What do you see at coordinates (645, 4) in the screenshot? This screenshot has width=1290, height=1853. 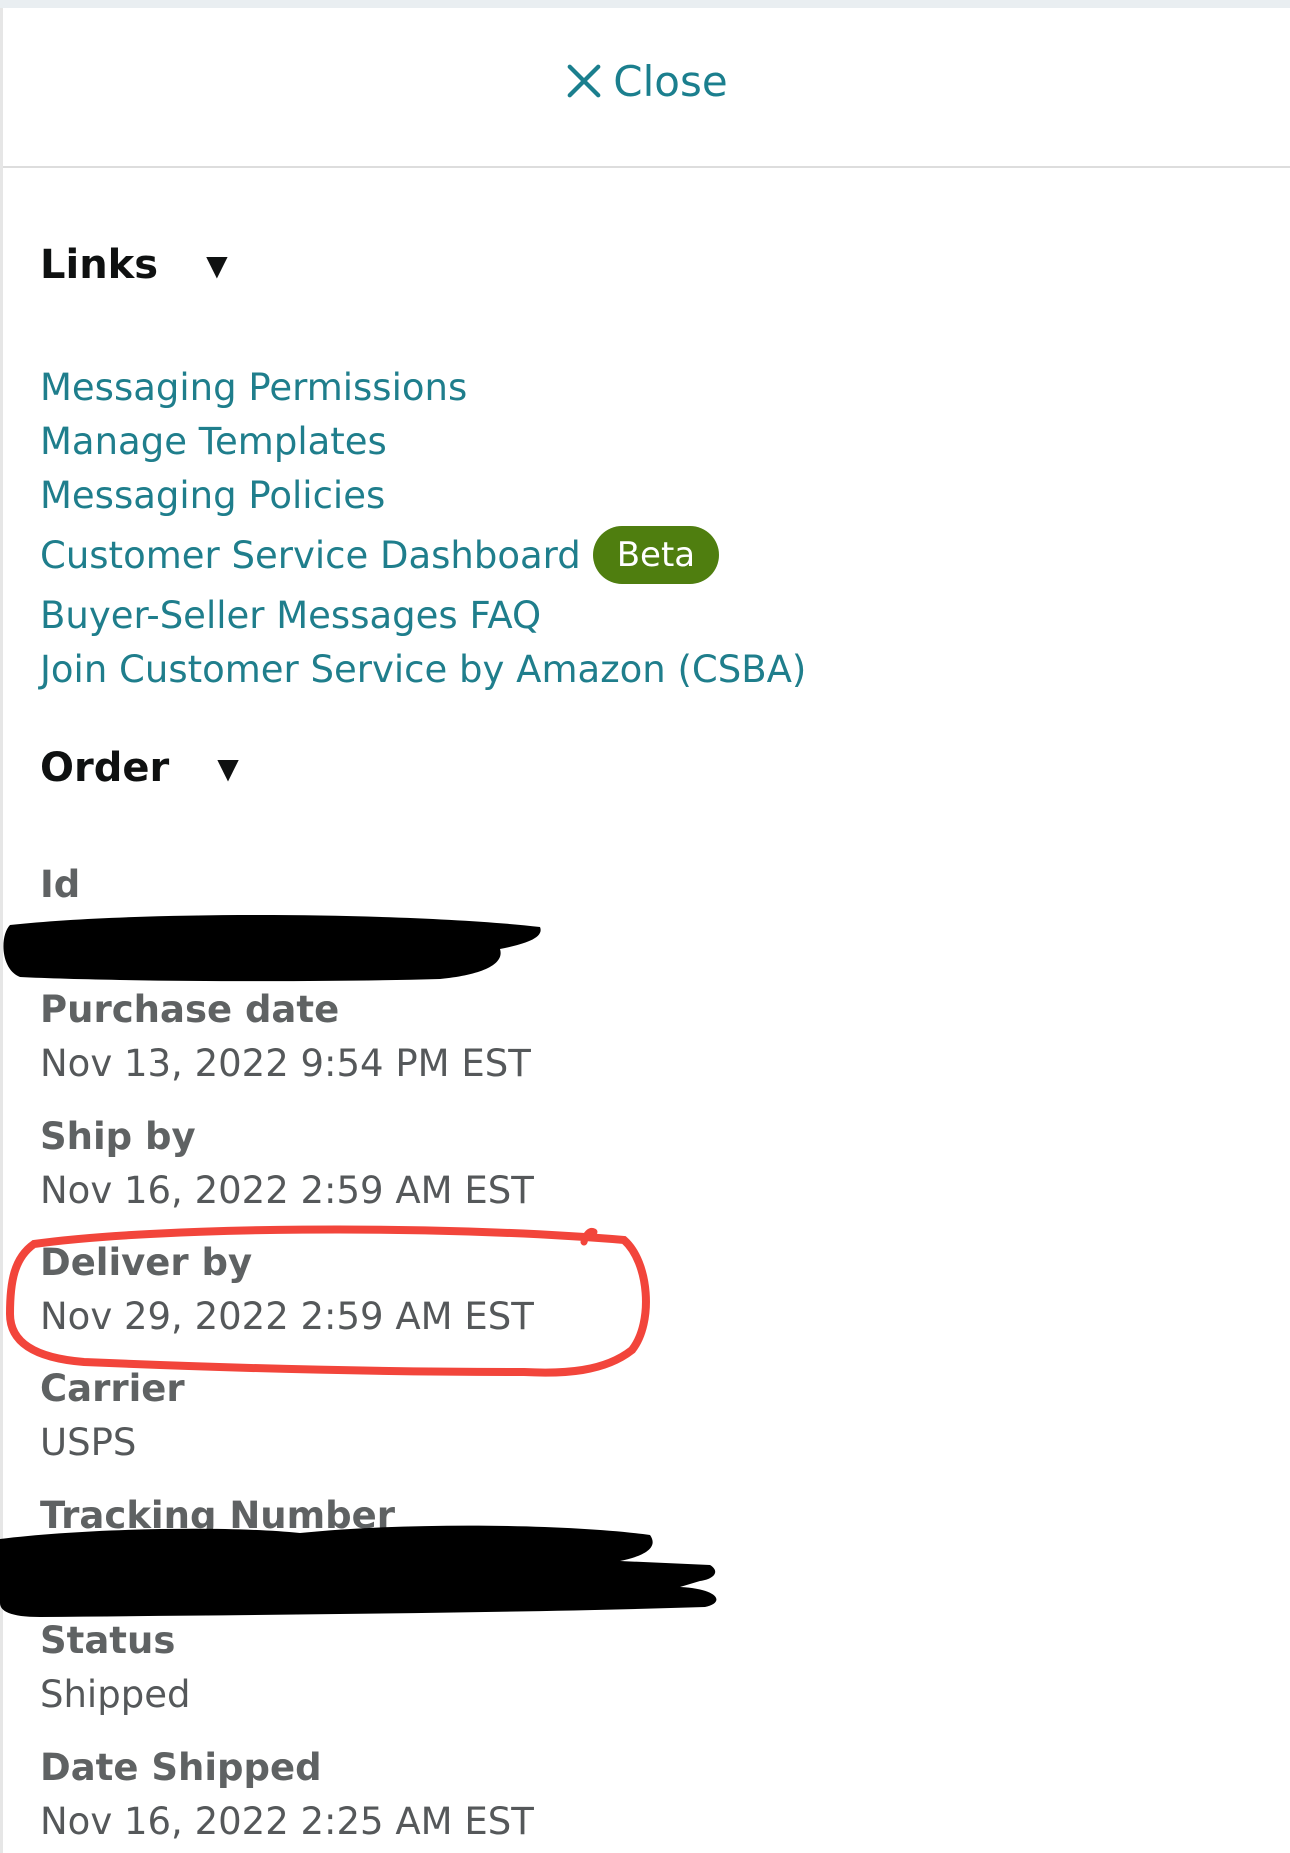 I see `top-edge` at bounding box center [645, 4].